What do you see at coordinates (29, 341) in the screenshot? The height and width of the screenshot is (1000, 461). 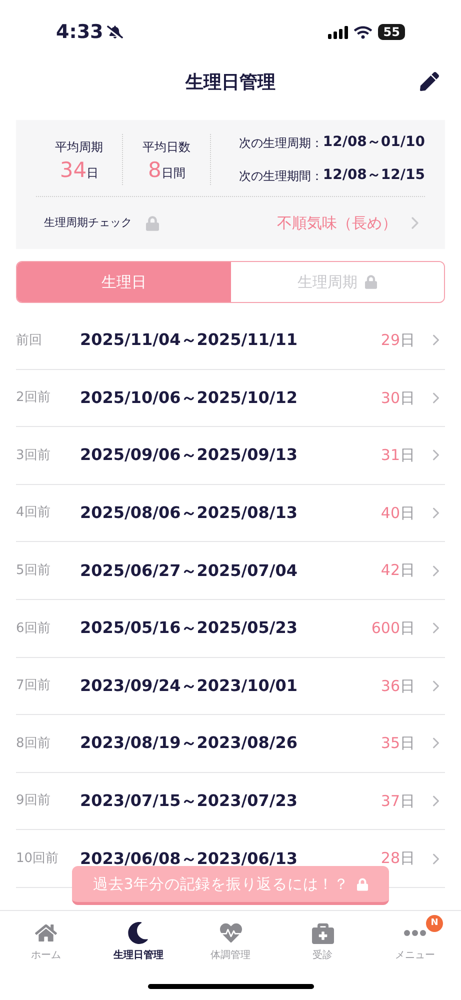 I see `period-label: 前回` at bounding box center [29, 341].